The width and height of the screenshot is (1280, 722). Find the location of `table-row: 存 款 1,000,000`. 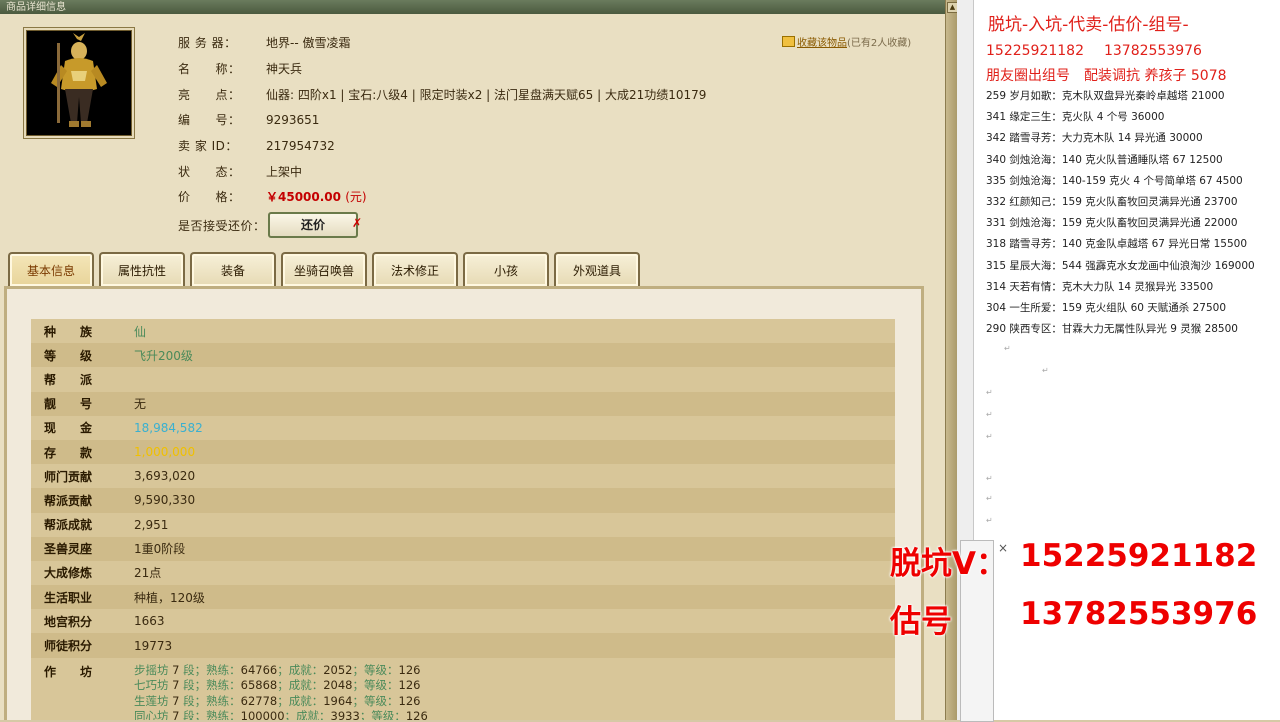

table-row: 存 款 1,000,000 is located at coordinates (463, 452).